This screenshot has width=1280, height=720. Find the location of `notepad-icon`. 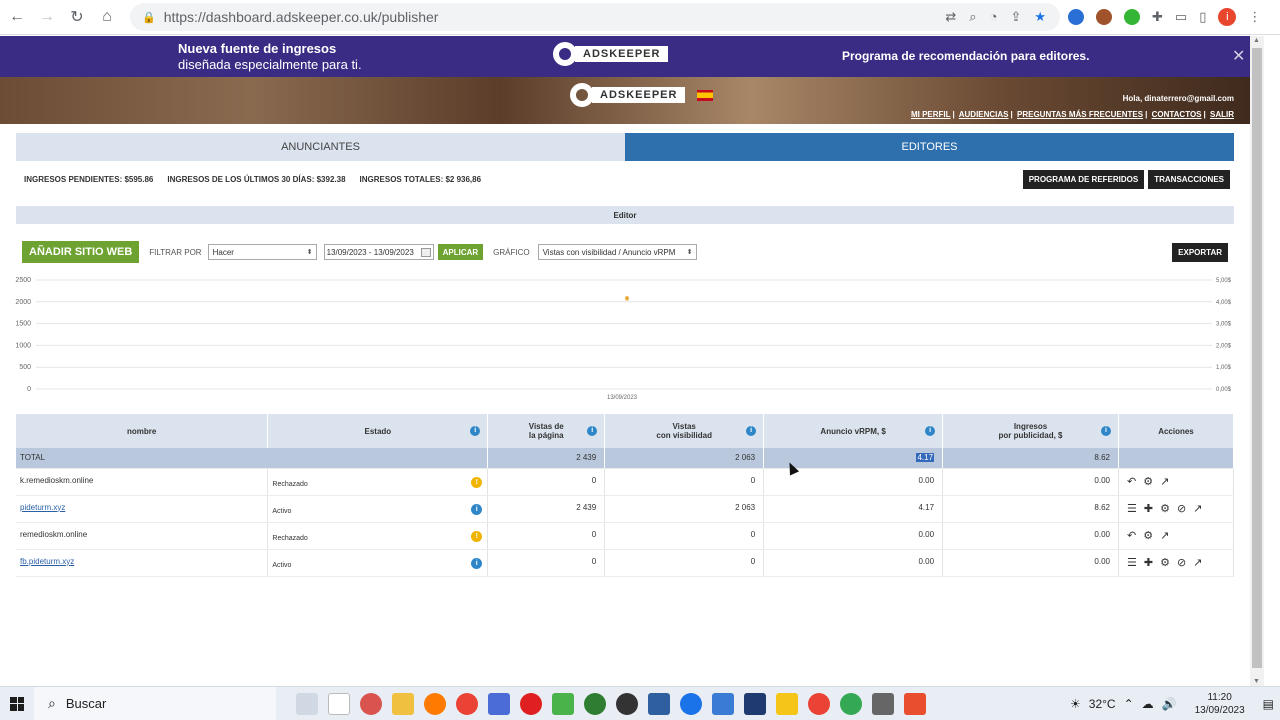

notepad-icon is located at coordinates (339, 703).